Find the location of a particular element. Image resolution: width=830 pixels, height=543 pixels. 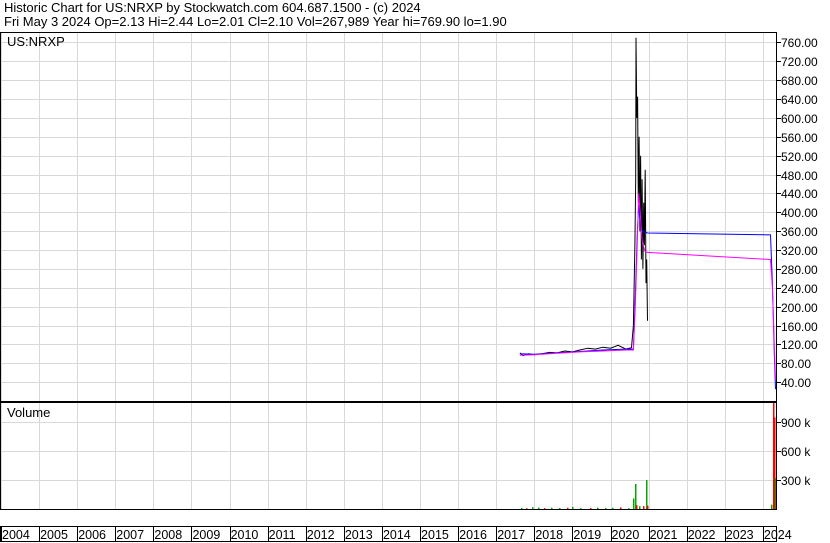

year-label: 2013 is located at coordinates (359, 535).